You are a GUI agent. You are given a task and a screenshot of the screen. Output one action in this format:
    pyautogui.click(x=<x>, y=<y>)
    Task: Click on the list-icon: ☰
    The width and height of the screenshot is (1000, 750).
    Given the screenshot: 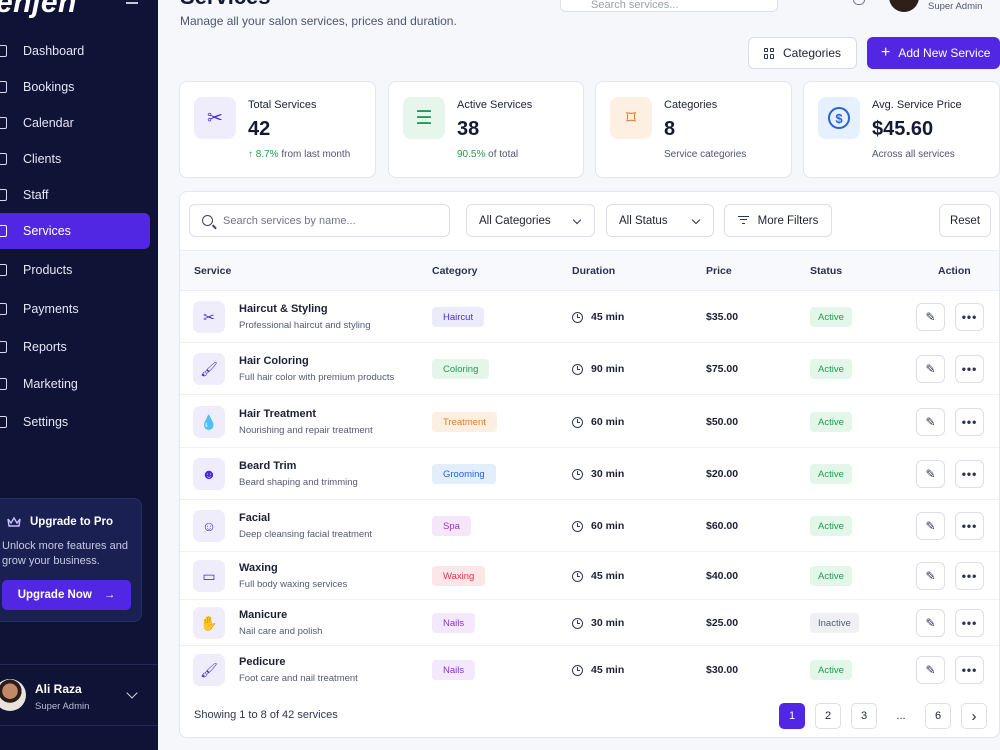 What is the action you would take?
    pyautogui.click(x=424, y=118)
    